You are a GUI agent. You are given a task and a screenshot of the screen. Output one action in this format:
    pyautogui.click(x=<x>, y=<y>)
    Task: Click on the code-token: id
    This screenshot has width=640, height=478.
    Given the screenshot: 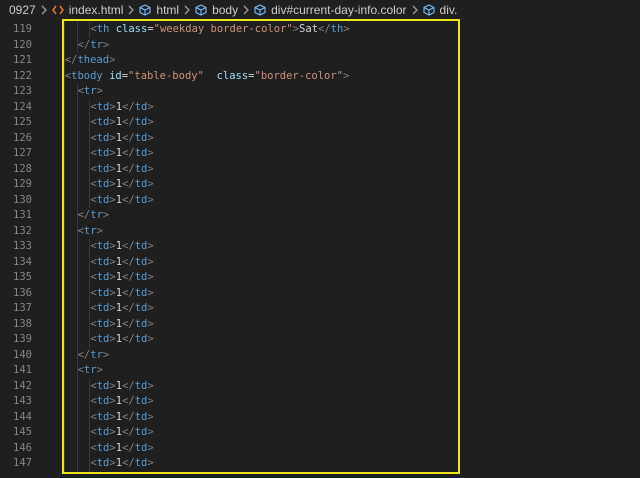 What is the action you would take?
    pyautogui.click(x=115, y=75)
    